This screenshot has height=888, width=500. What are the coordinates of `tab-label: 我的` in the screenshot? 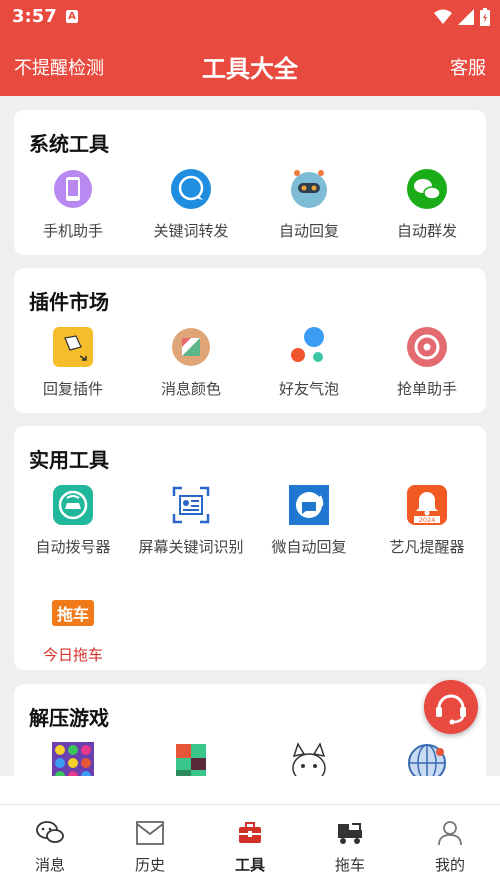 It's located at (449, 865).